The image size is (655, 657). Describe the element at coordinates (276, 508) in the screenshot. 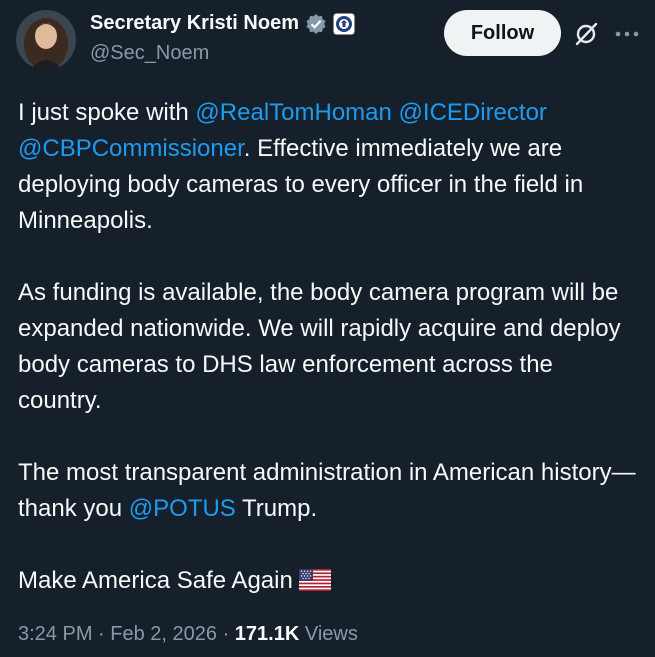

I see `text-segment: Trump.` at that location.